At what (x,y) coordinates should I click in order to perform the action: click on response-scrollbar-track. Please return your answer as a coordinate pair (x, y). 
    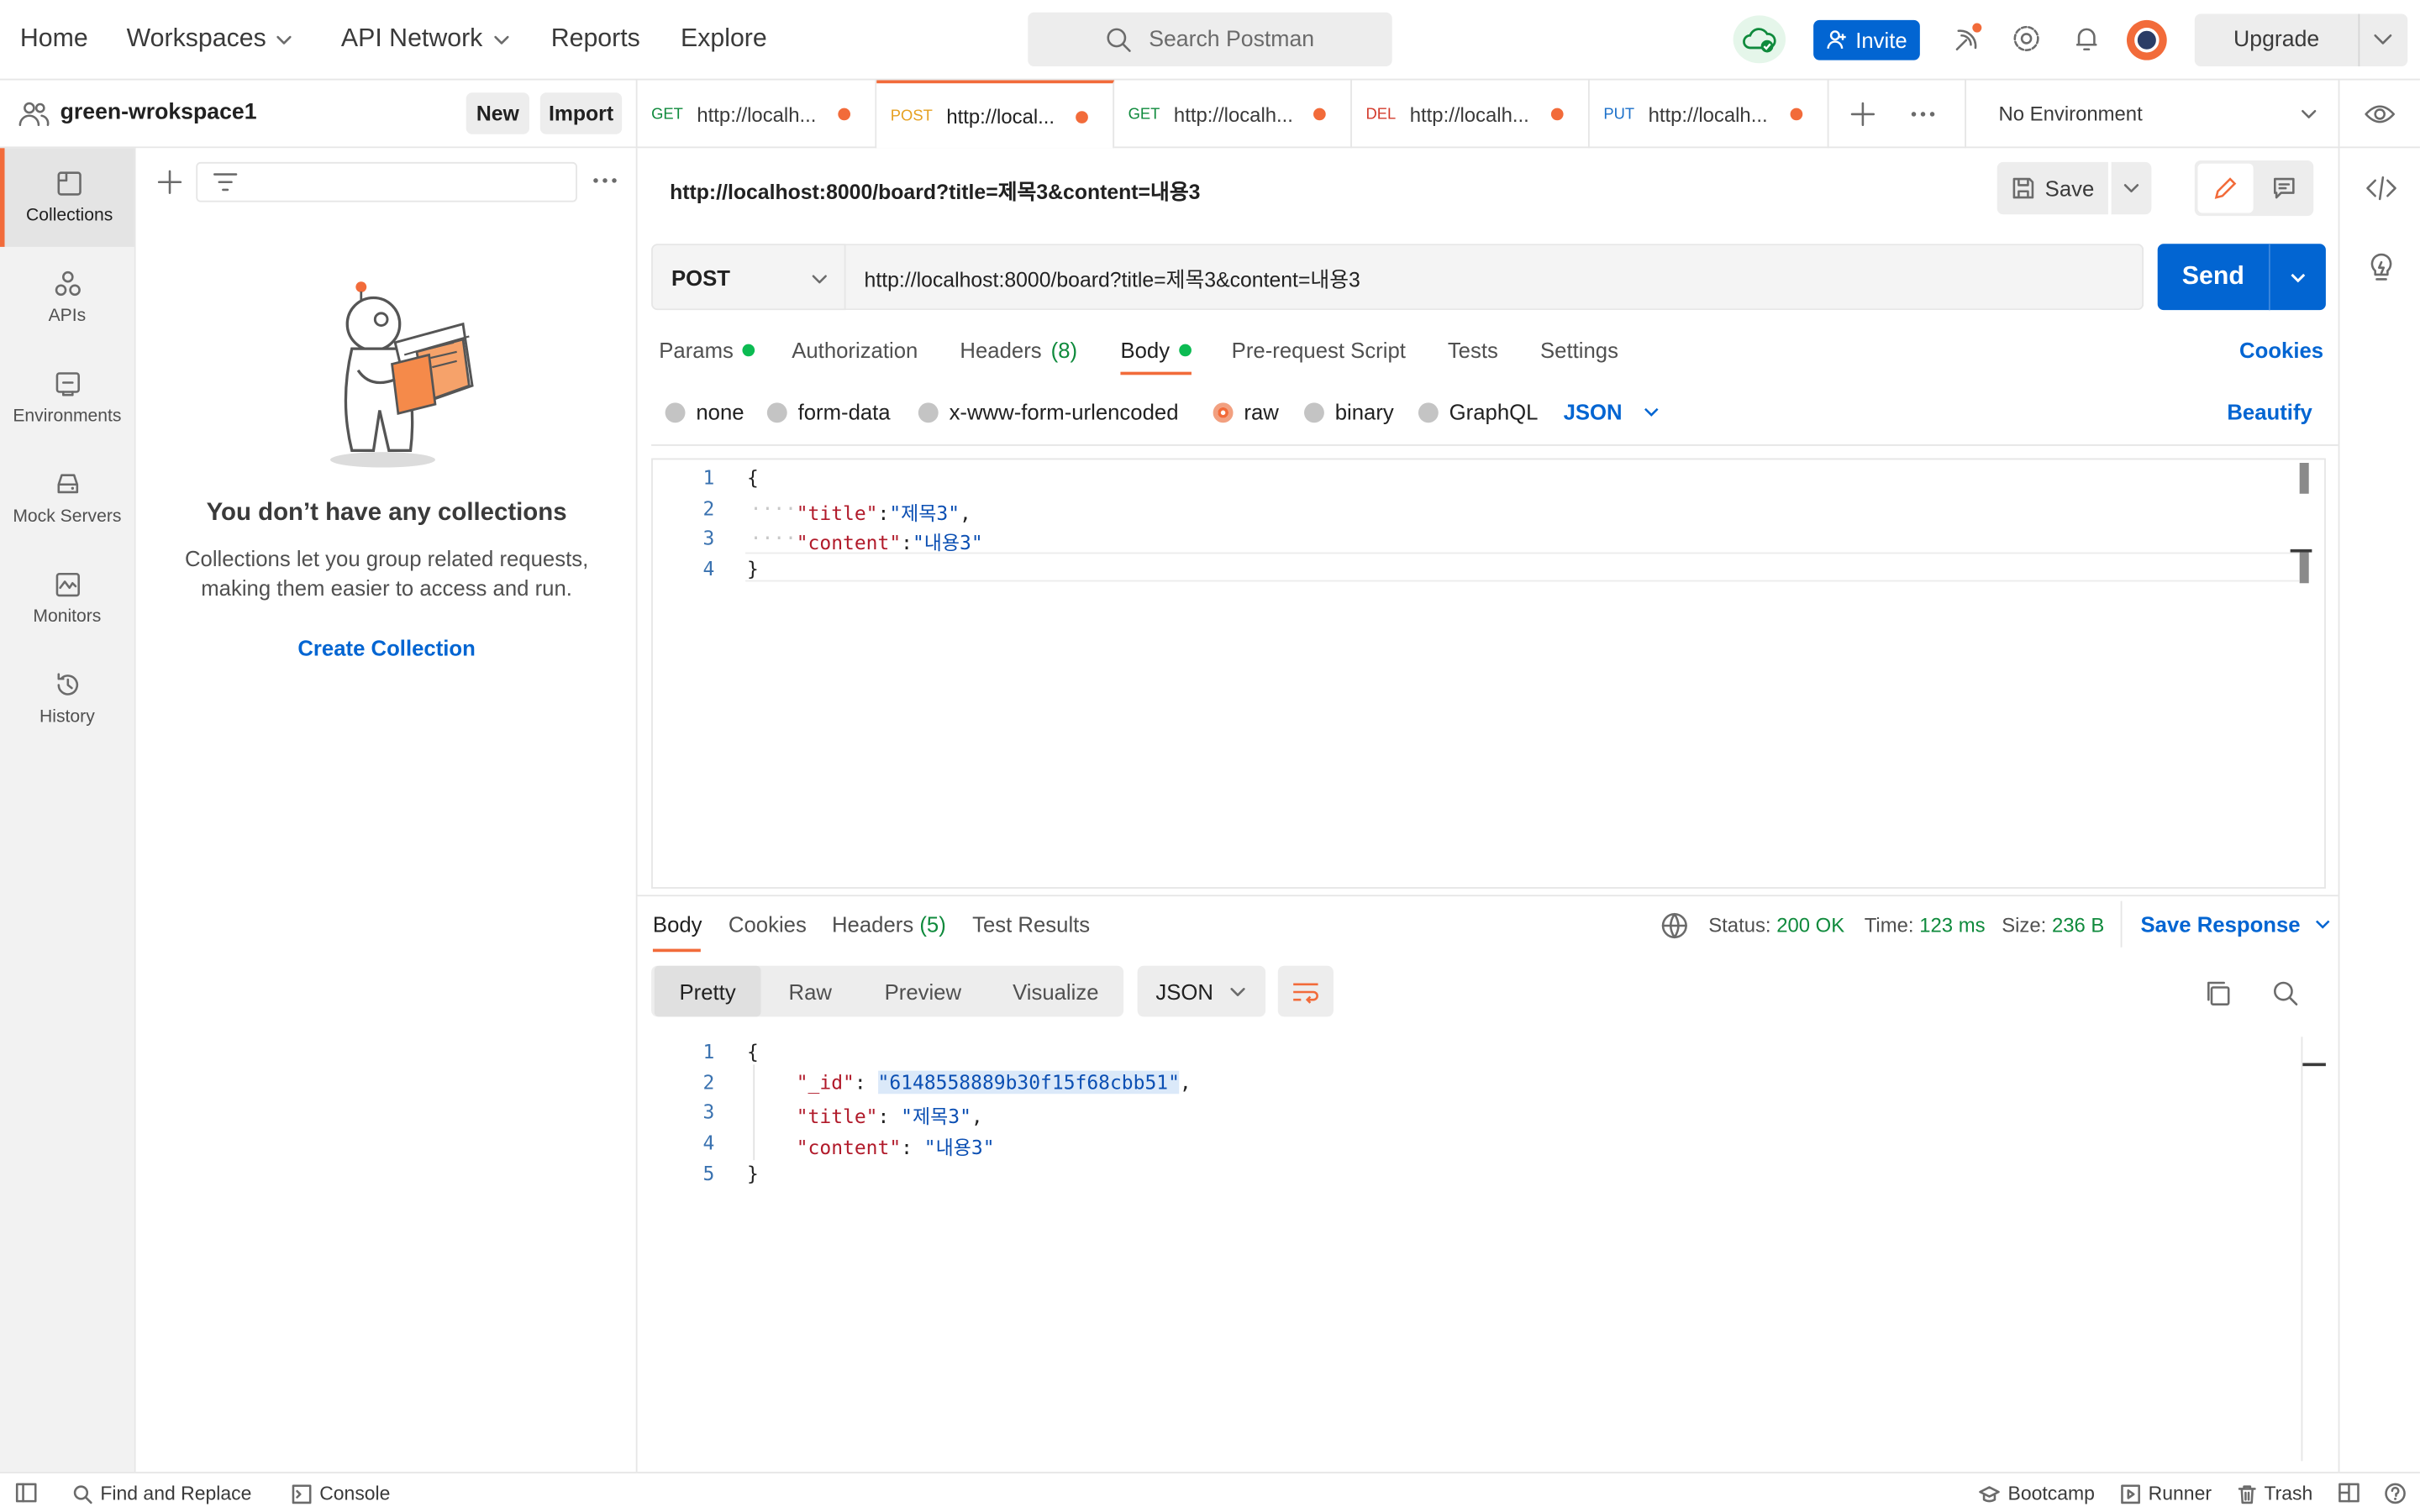
    Looking at the image, I should click on (2302, 1249).